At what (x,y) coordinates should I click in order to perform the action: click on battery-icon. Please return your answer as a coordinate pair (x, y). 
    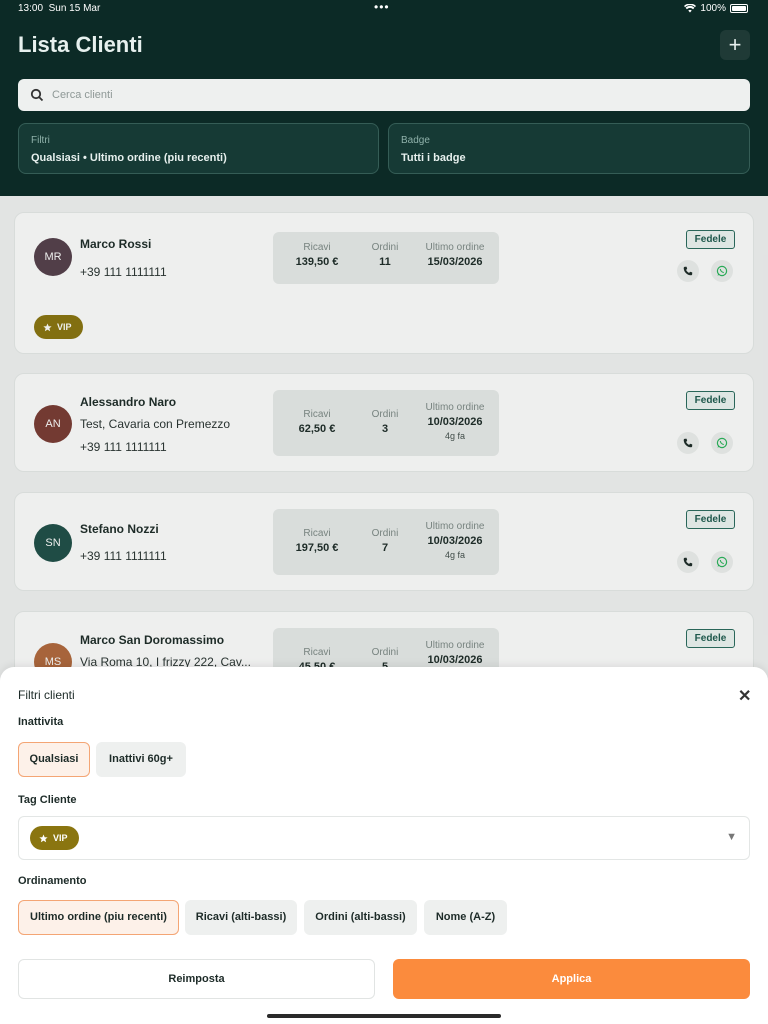
    Looking at the image, I should click on (739, 8).